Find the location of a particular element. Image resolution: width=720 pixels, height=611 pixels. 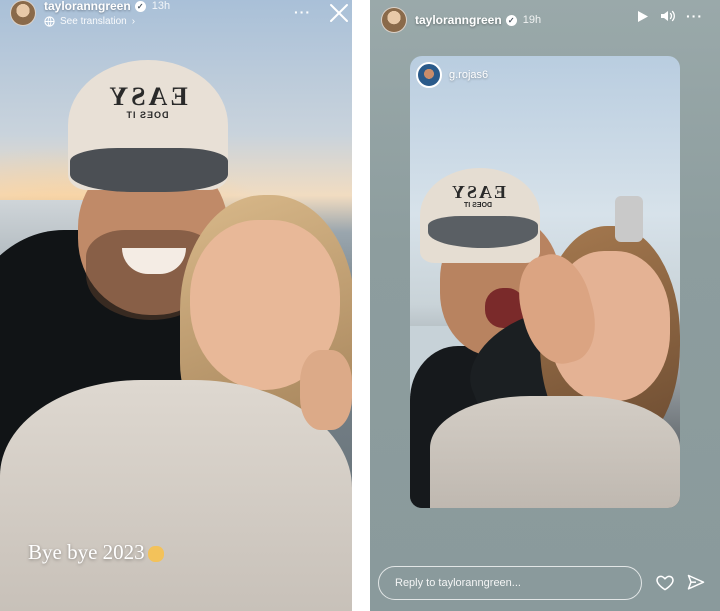

reposted-username: g.rojas6 is located at coordinates (469, 75).